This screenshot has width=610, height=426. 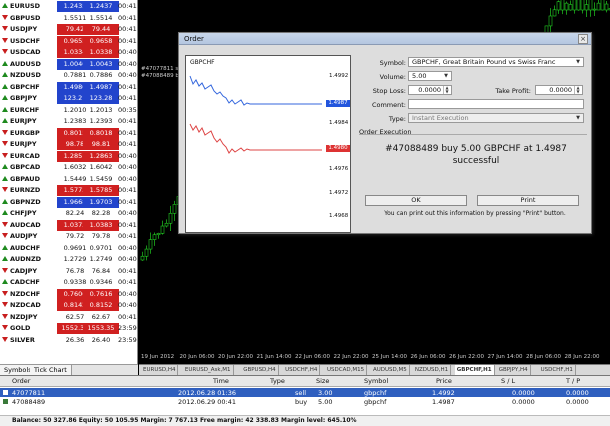 What do you see at coordinates (21, 381) in the screenshot?
I see `col-order: Order` at bounding box center [21, 381].